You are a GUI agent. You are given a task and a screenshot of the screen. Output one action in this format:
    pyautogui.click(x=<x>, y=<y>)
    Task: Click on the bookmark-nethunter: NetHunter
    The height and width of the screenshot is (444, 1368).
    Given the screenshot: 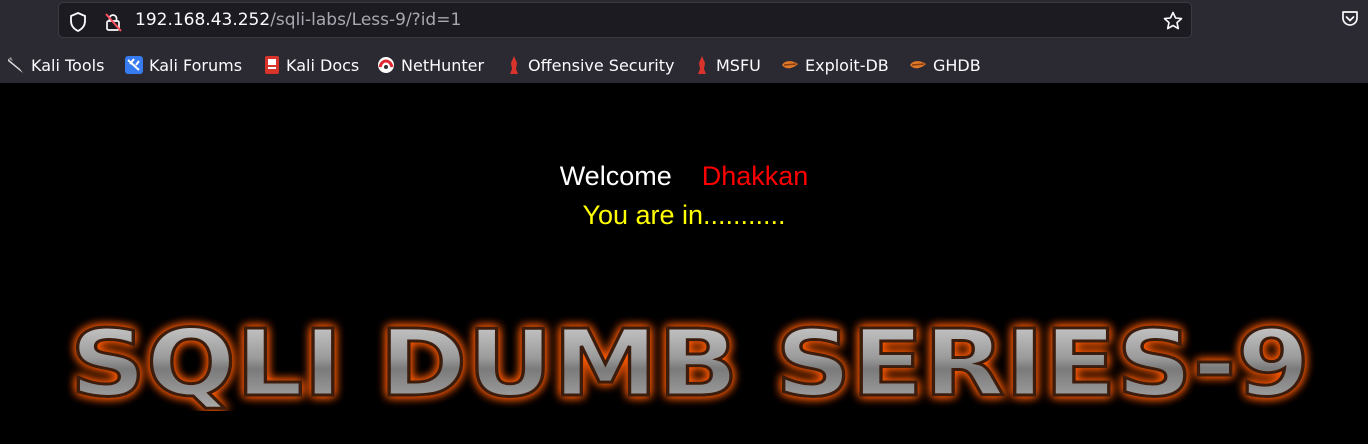 What is the action you would take?
    pyautogui.click(x=430, y=65)
    